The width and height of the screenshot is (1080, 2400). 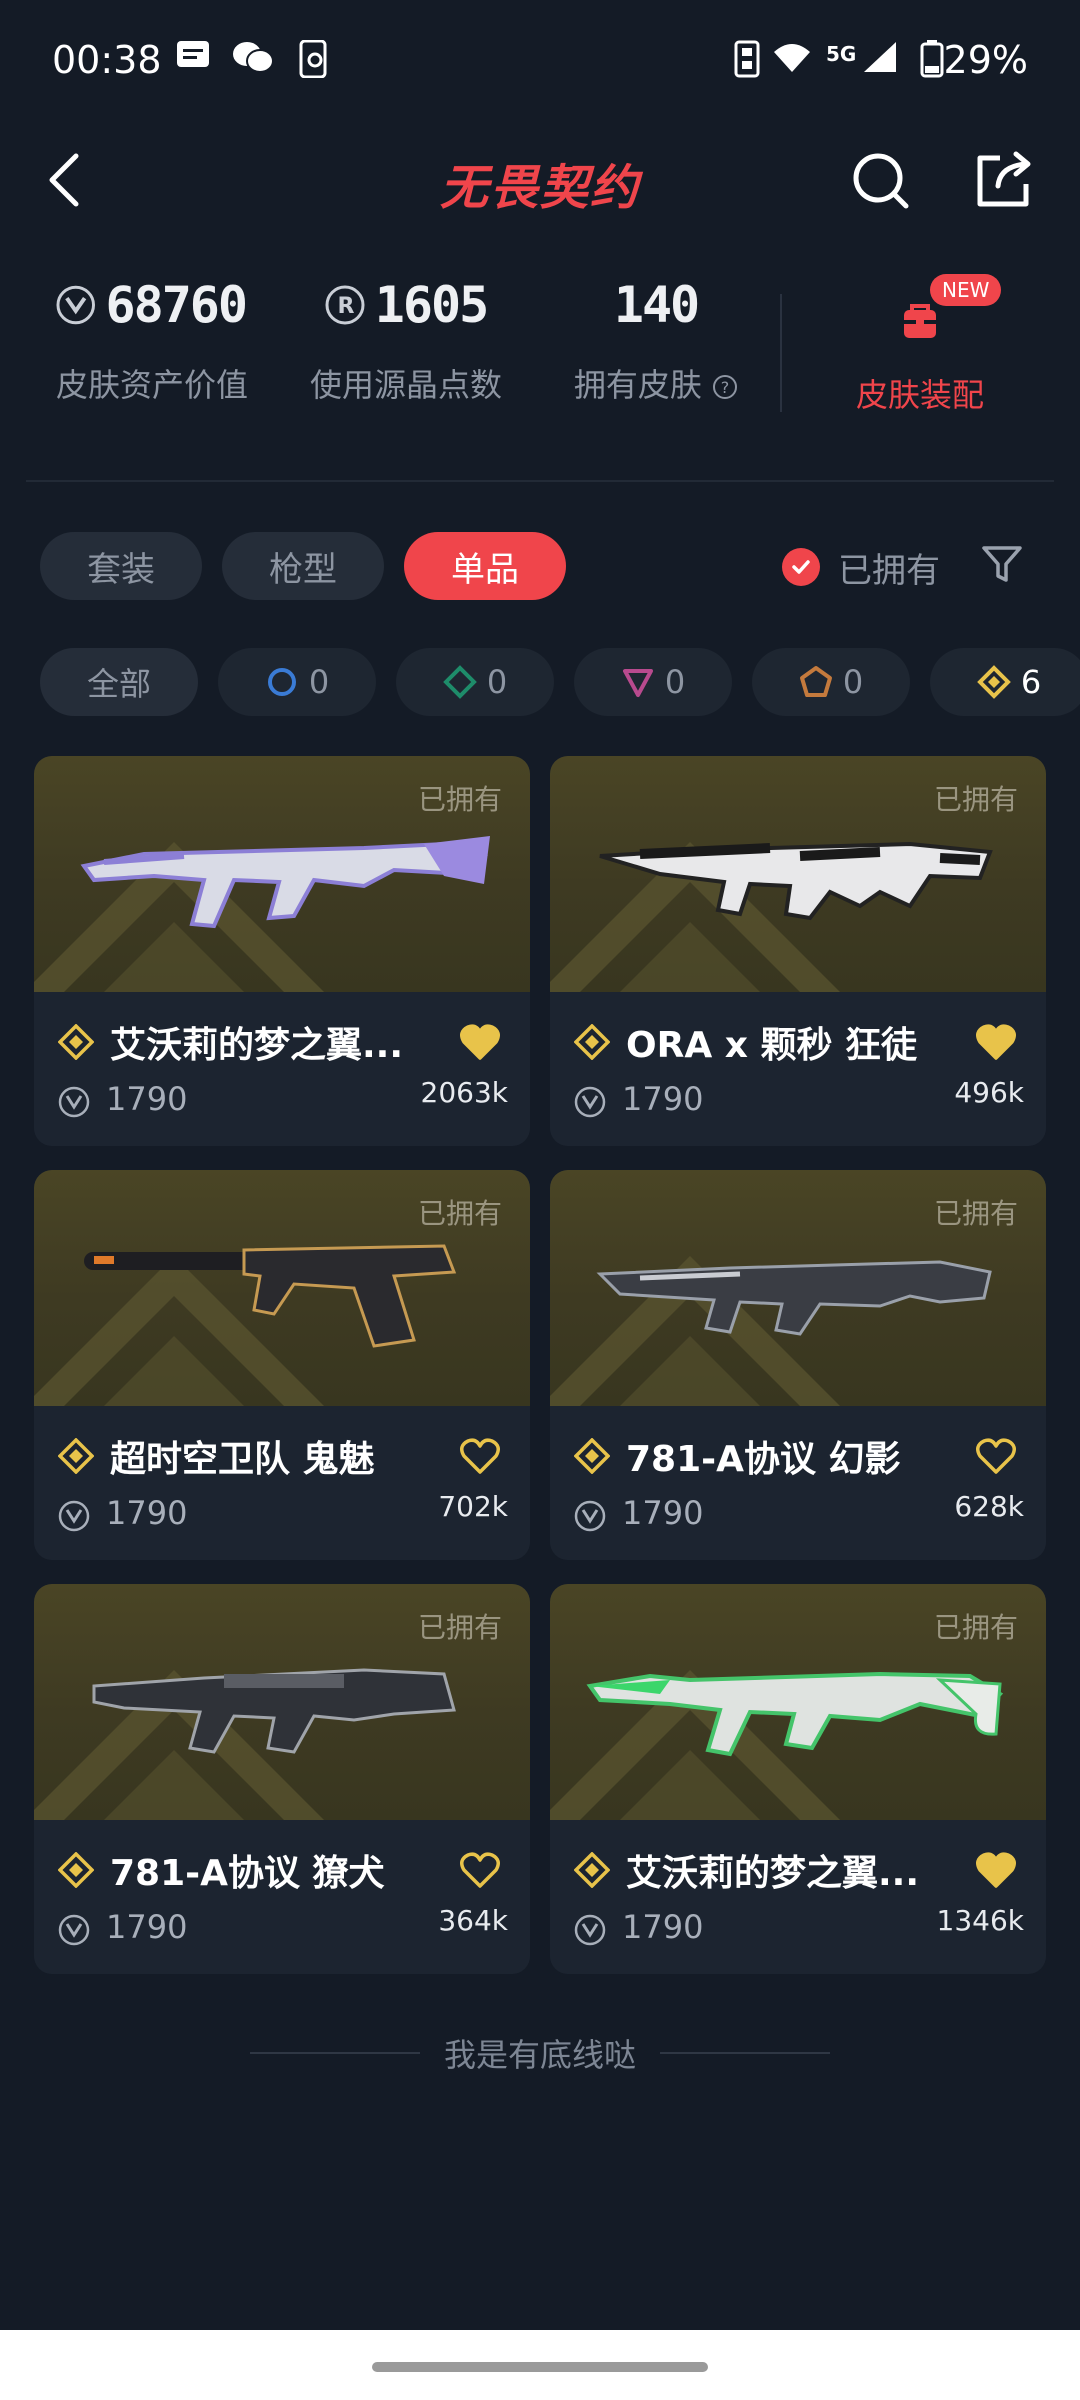 I want to click on section-divider, so click(x=540, y=481).